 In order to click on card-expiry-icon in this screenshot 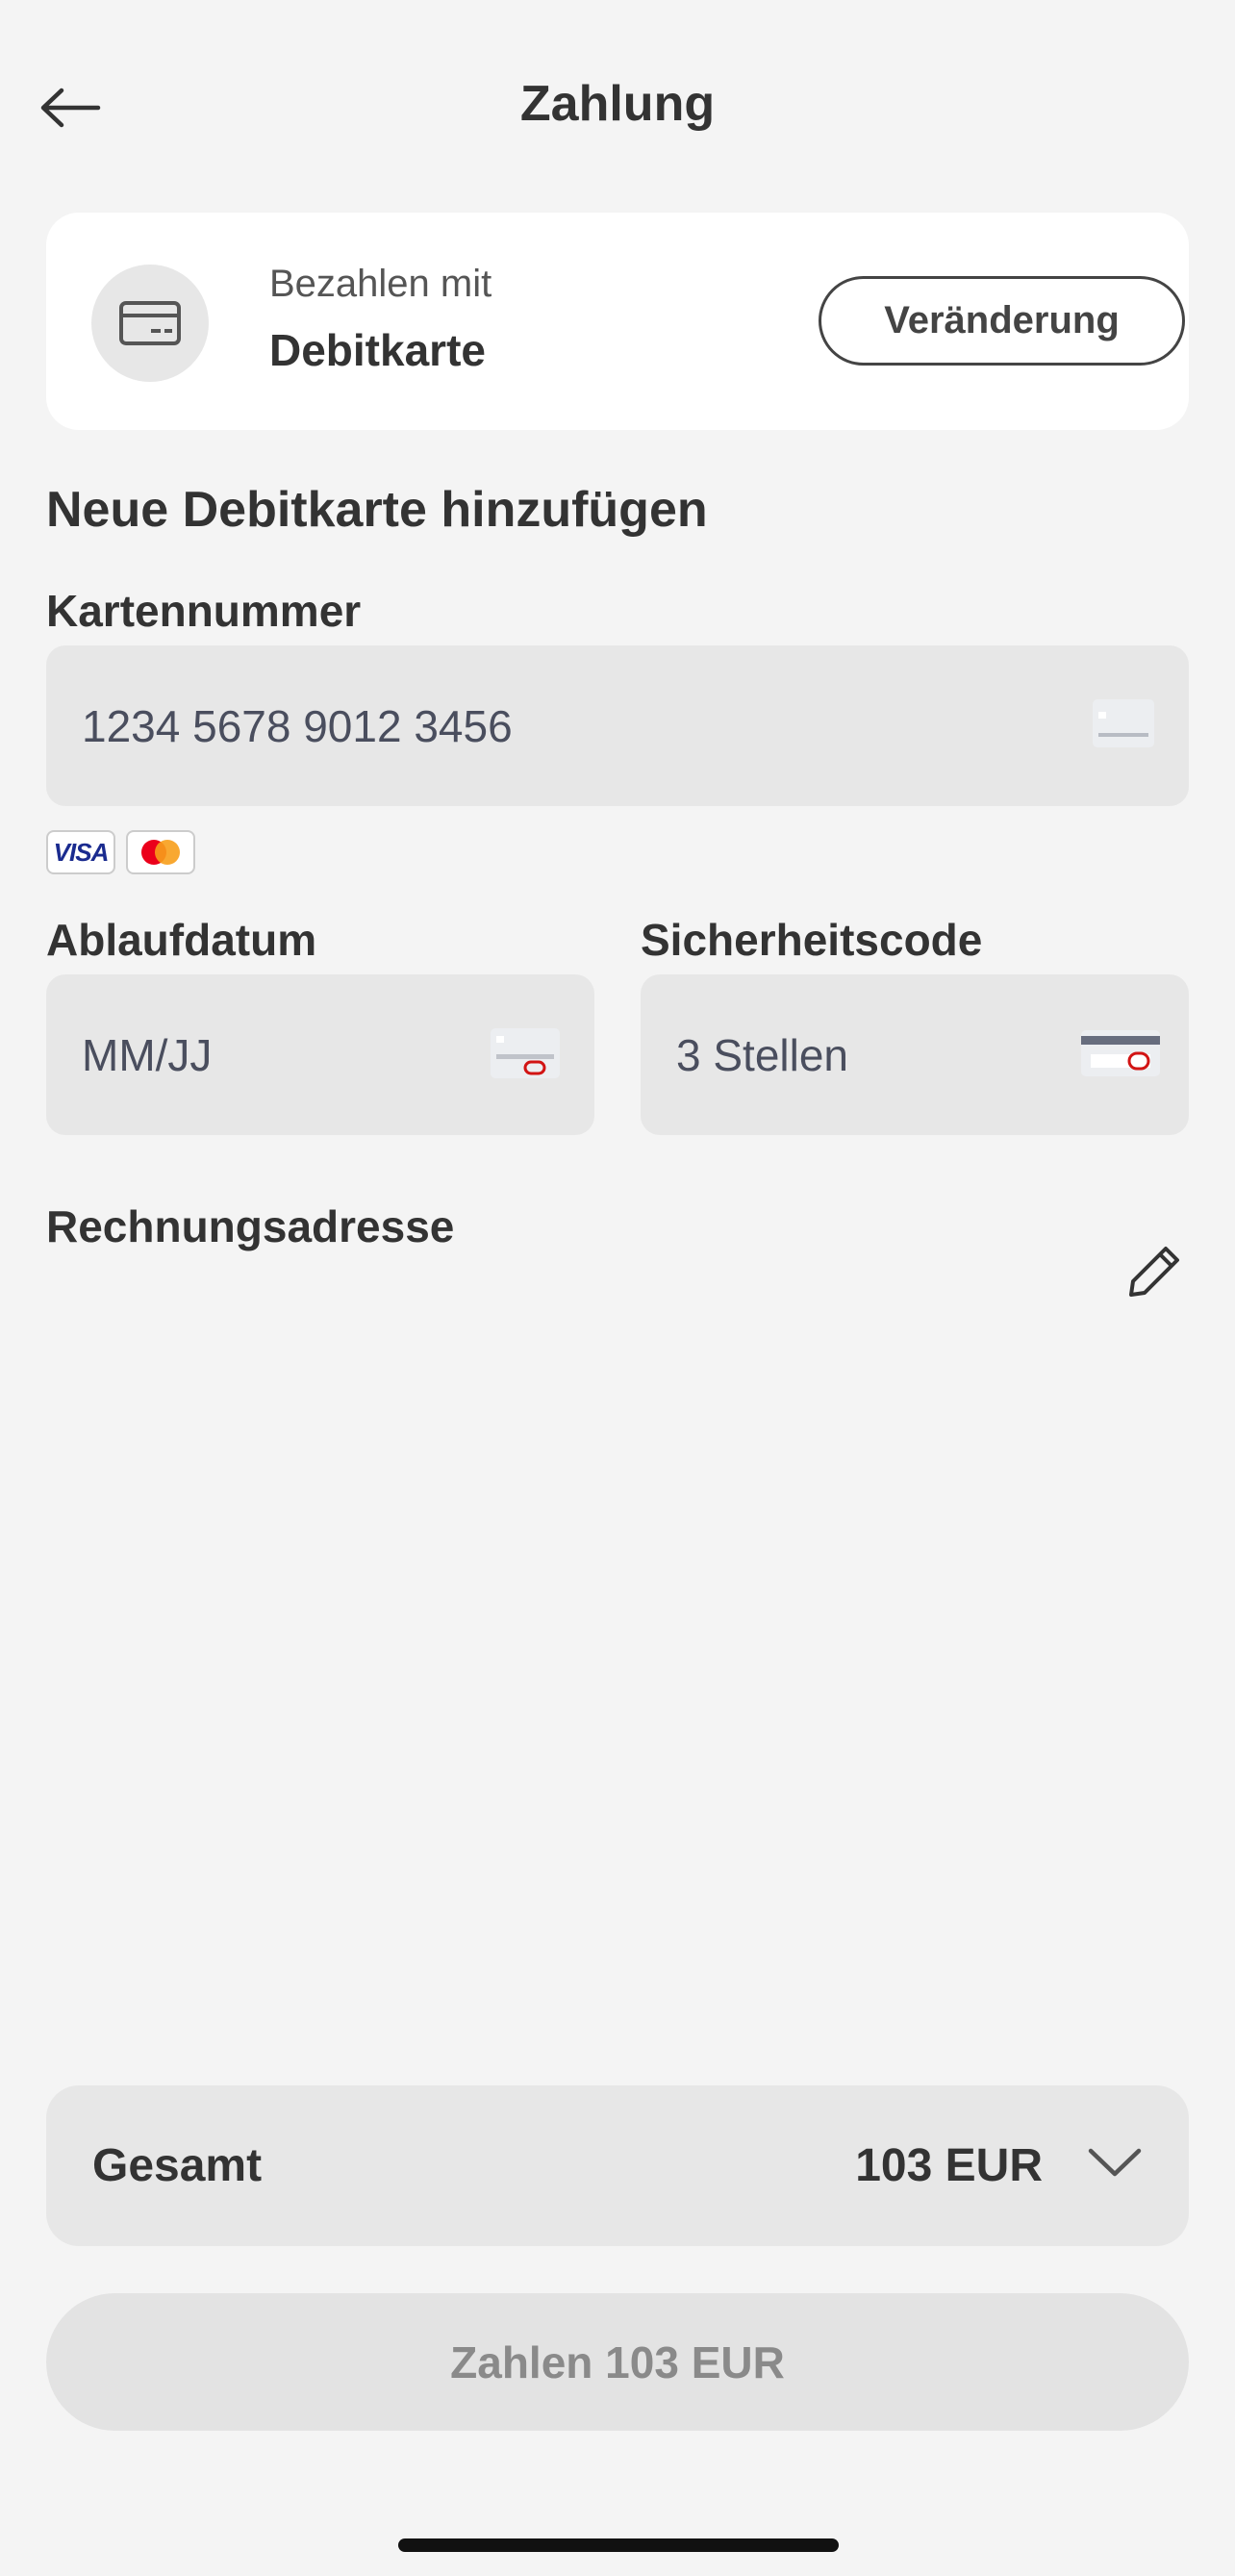, I will do `click(525, 1053)`.